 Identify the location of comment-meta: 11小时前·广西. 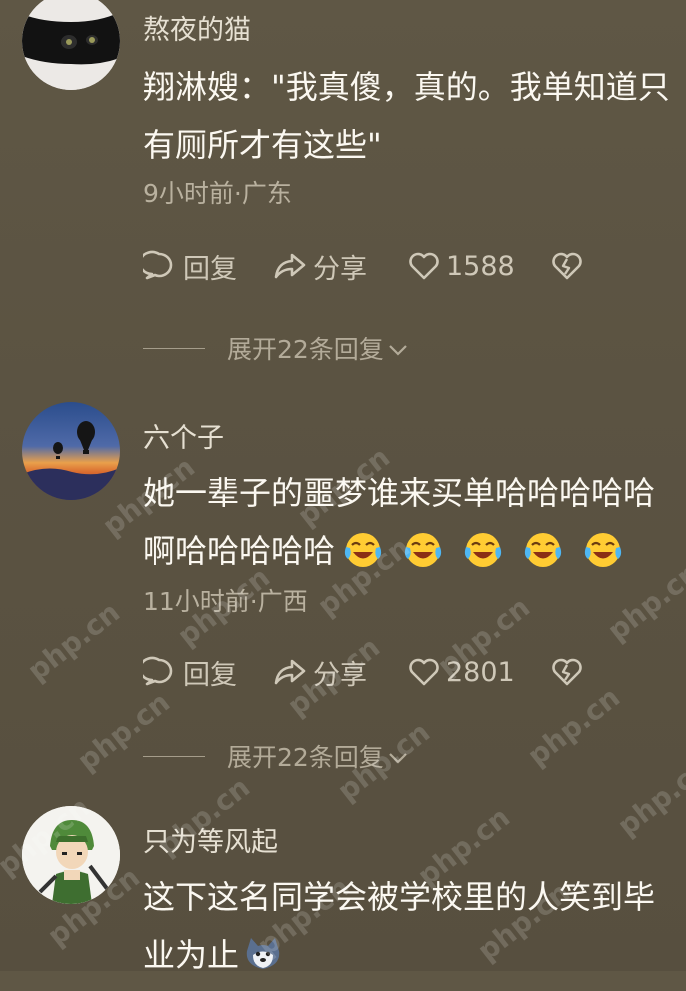
(225, 601).